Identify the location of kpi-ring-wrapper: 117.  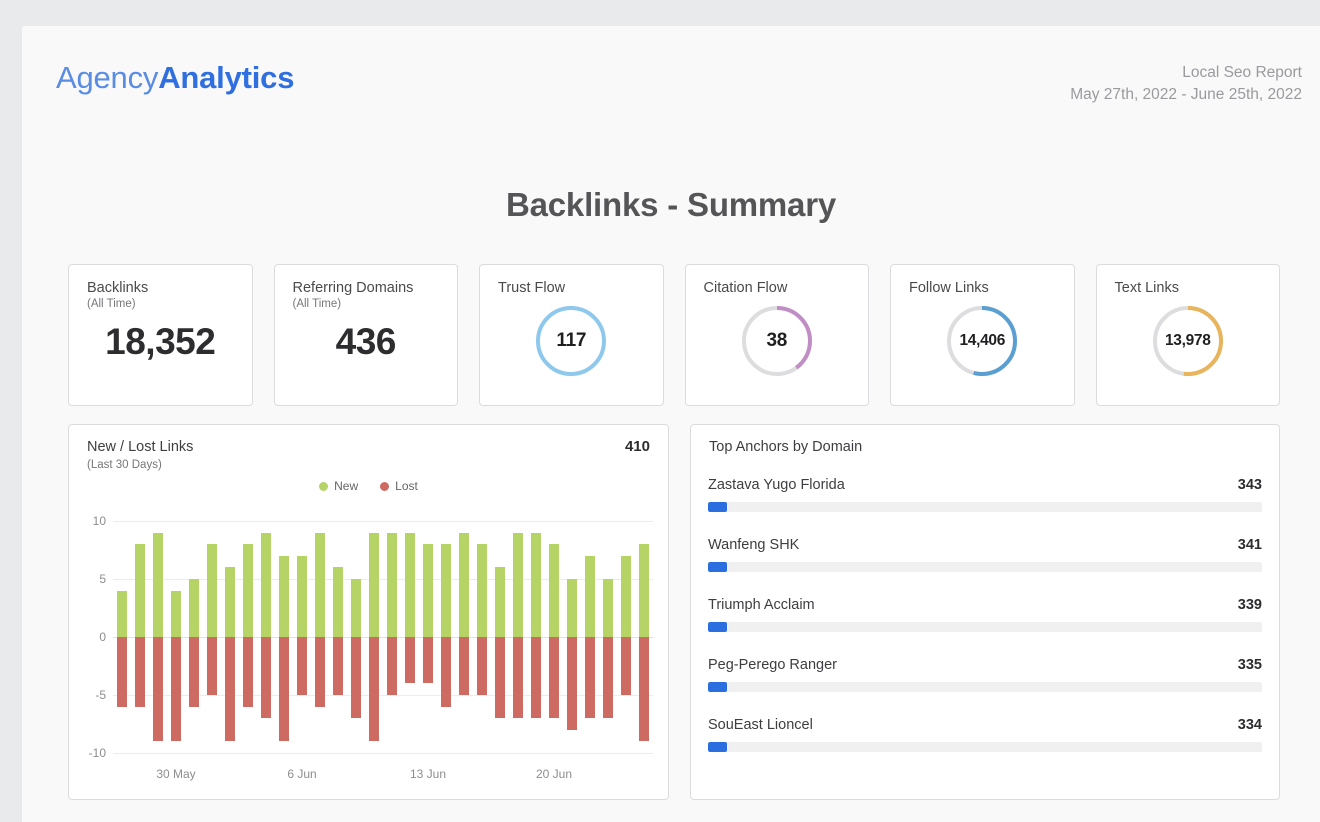
(571, 341).